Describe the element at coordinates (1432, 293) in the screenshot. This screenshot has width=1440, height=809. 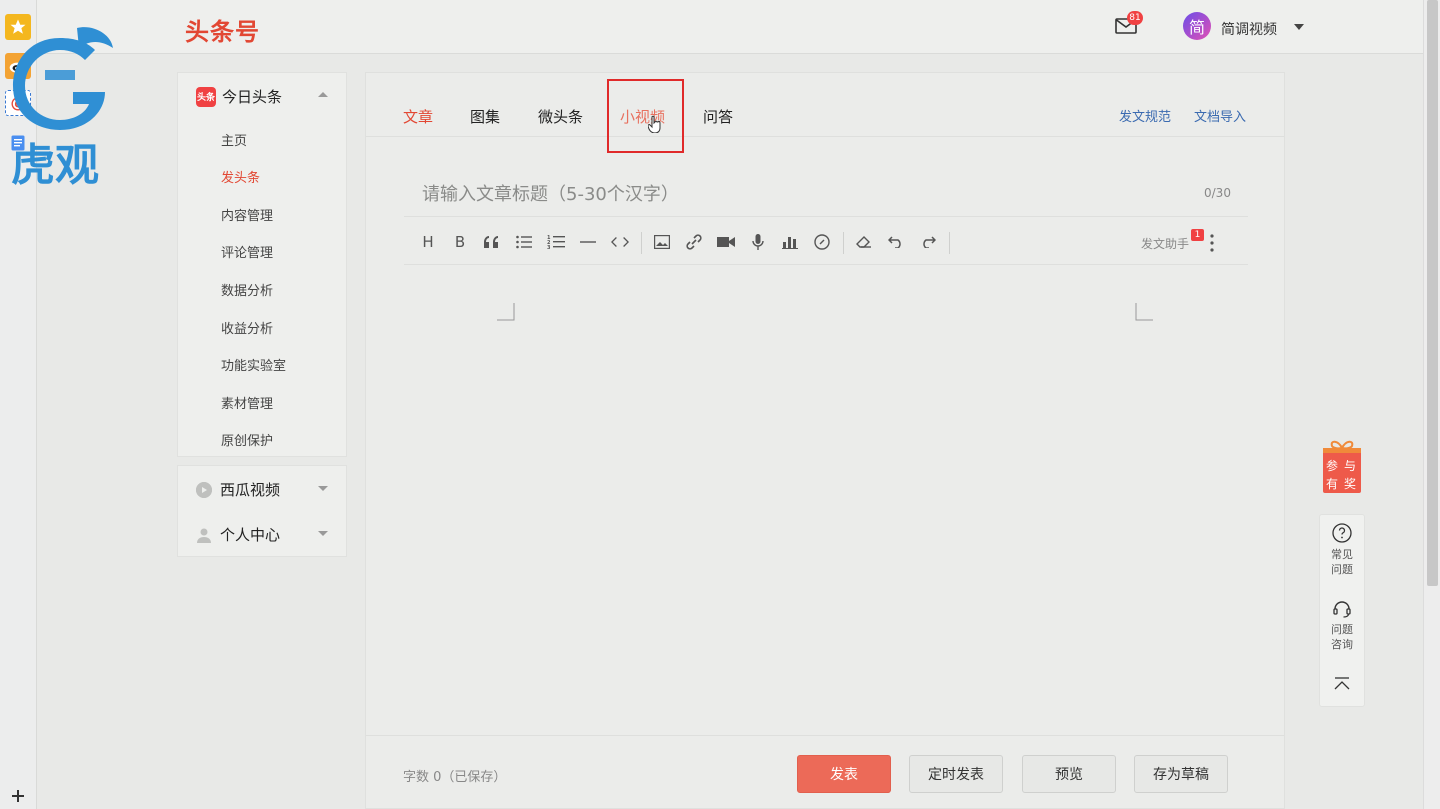
I see `scrollbar-thumb` at that location.